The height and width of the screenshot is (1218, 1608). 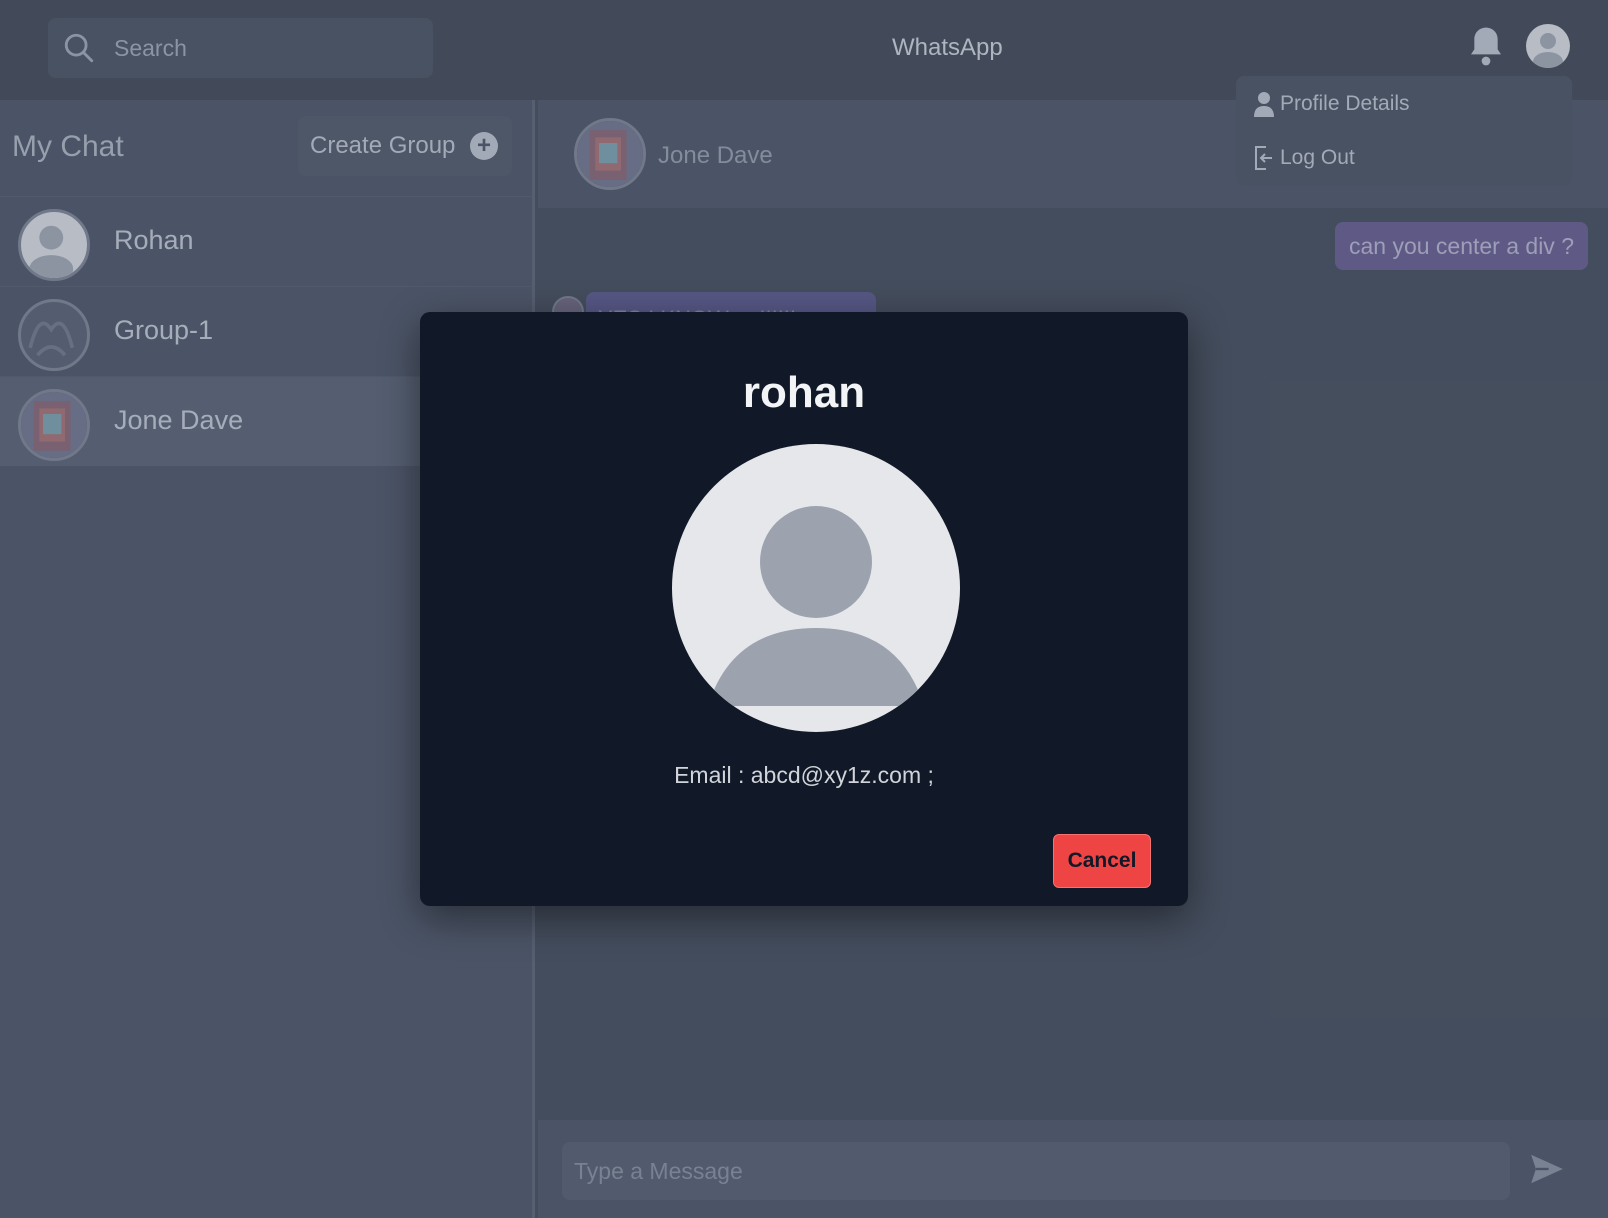 I want to click on modal-email: Email : abcd@xy1z.com ;, so click(x=804, y=775).